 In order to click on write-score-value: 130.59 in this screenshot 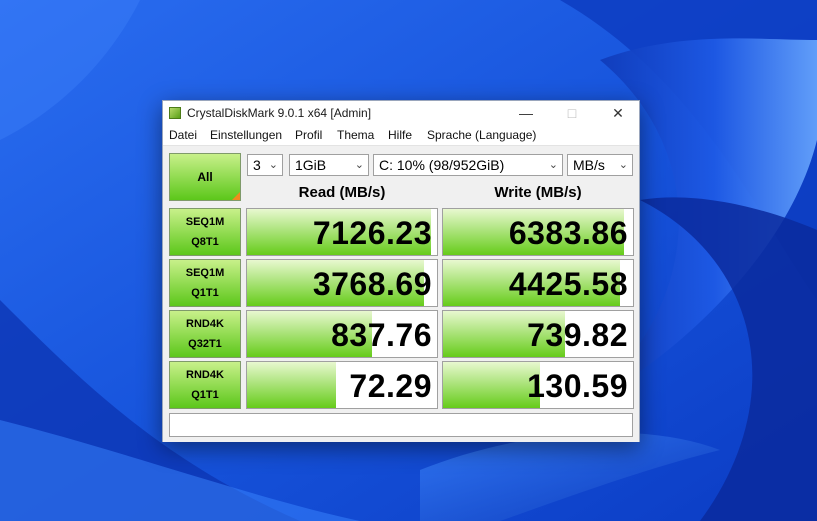, I will do `click(577, 386)`.